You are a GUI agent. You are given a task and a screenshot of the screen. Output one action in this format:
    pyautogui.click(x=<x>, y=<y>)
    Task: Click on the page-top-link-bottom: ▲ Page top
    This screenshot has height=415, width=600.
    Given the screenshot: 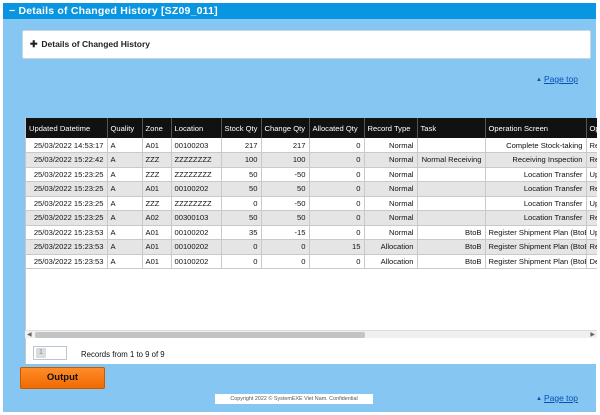 What is the action you would take?
    pyautogui.click(x=557, y=398)
    